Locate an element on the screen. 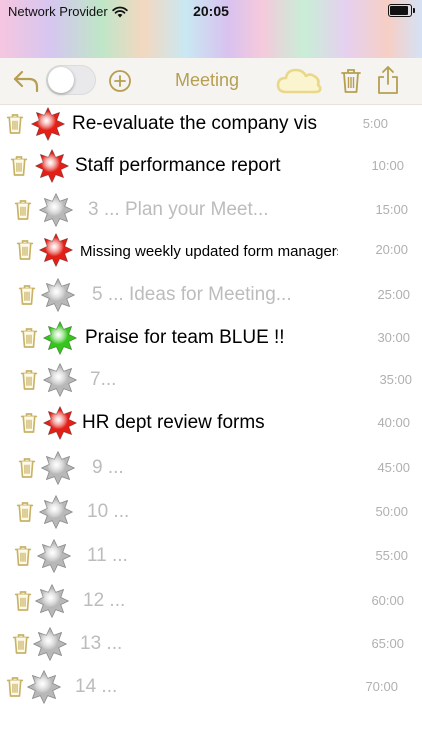  agenda-row: Staff performance report 10:00 is located at coordinates (211, 166).